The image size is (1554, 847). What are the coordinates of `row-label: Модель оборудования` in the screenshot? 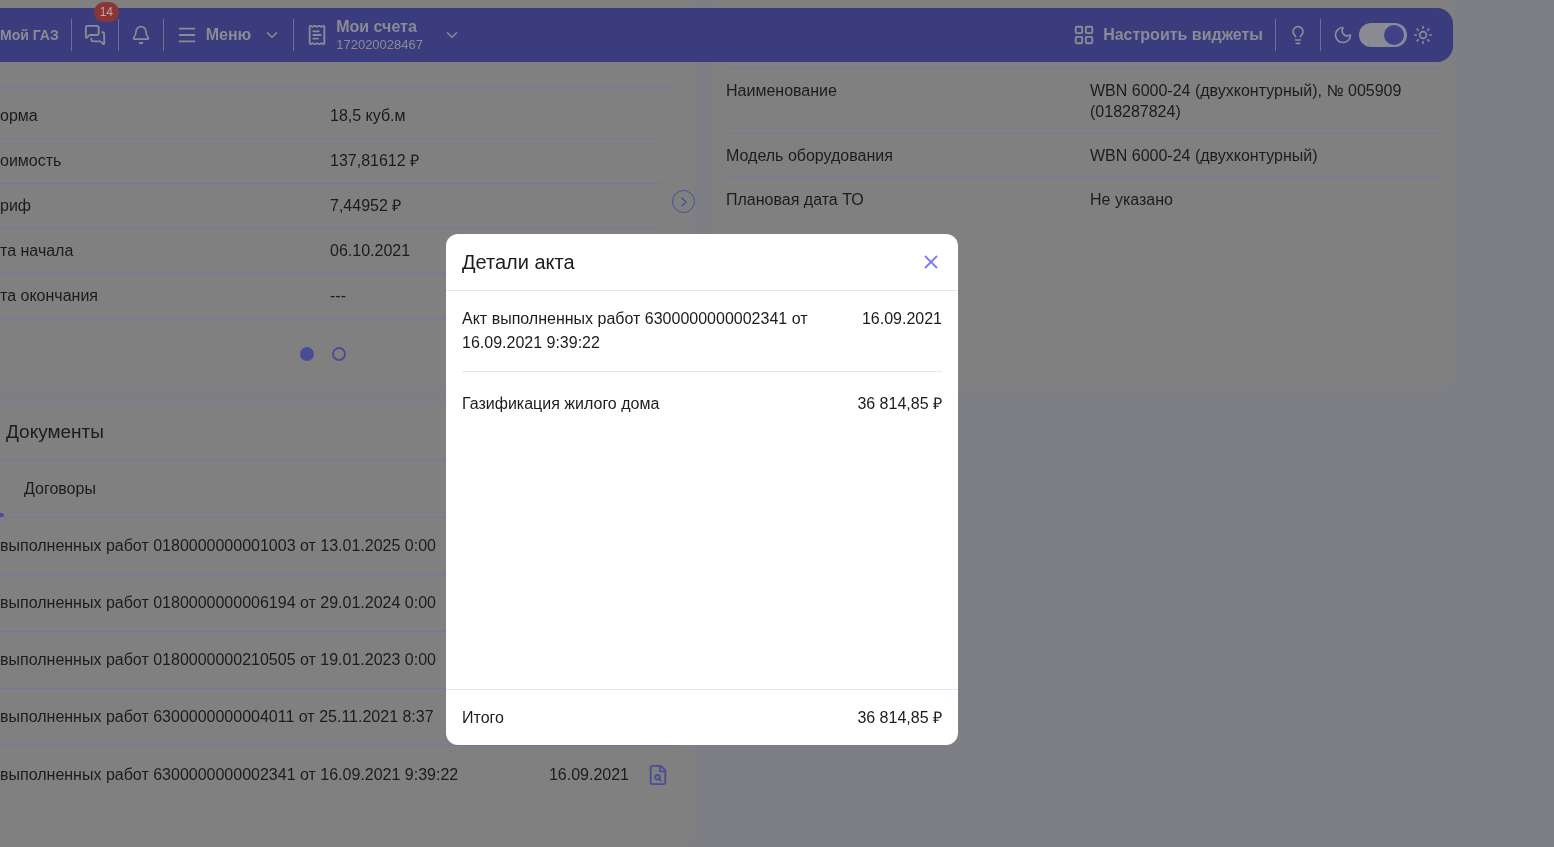 It's located at (810, 156).